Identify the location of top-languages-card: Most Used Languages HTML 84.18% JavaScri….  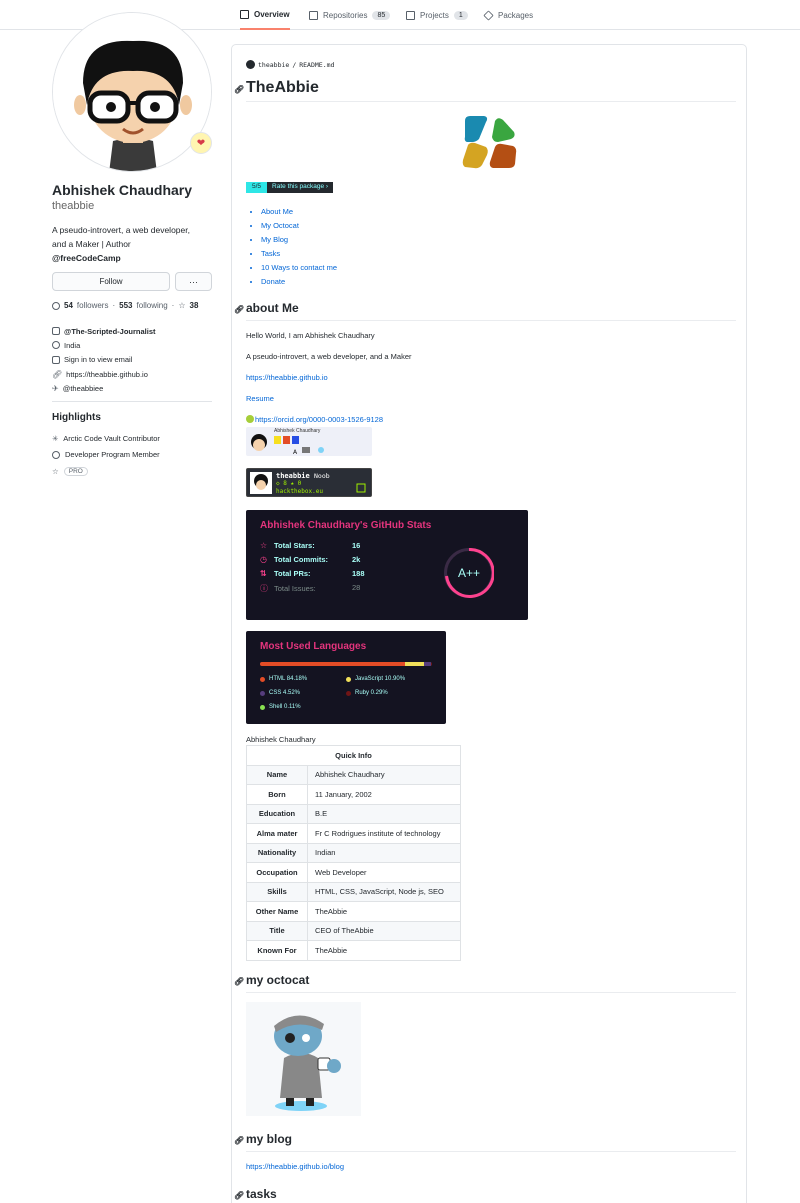
(346, 677).